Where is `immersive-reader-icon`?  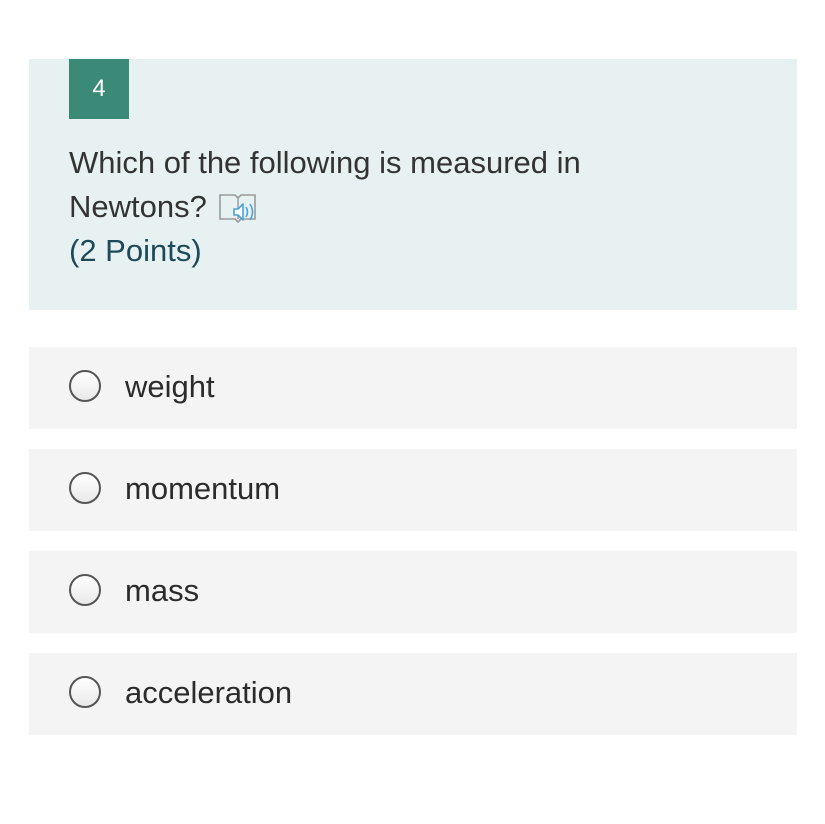
immersive-reader-icon is located at coordinates (238, 207).